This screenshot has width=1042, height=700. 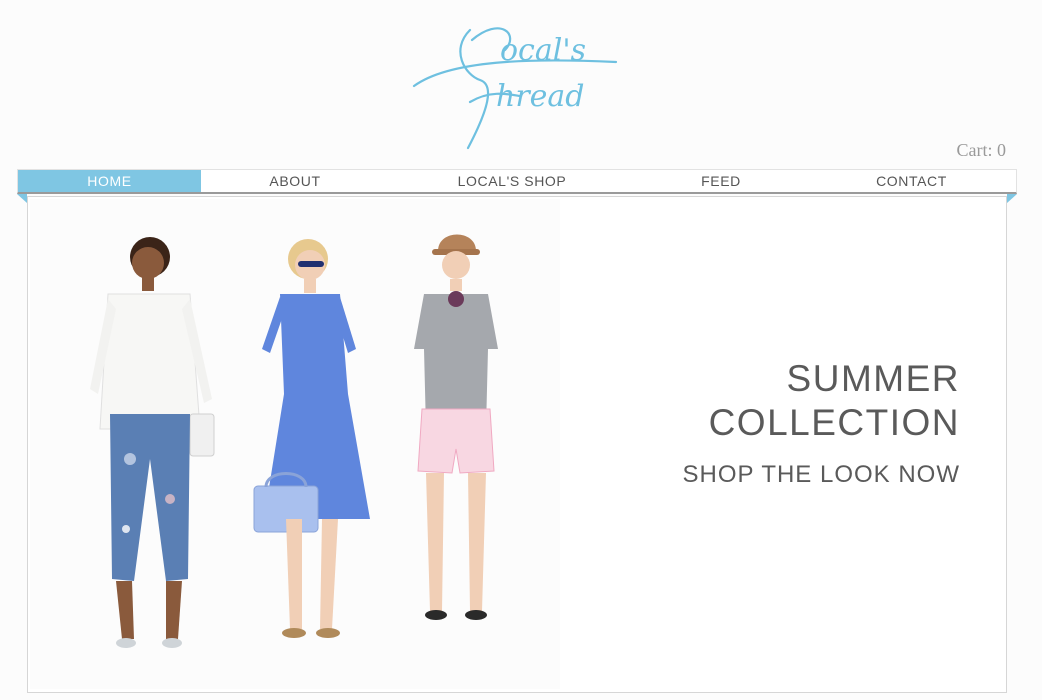 What do you see at coordinates (834, 400) in the screenshot?
I see `hero-title: SUMMER COLLECTION` at bounding box center [834, 400].